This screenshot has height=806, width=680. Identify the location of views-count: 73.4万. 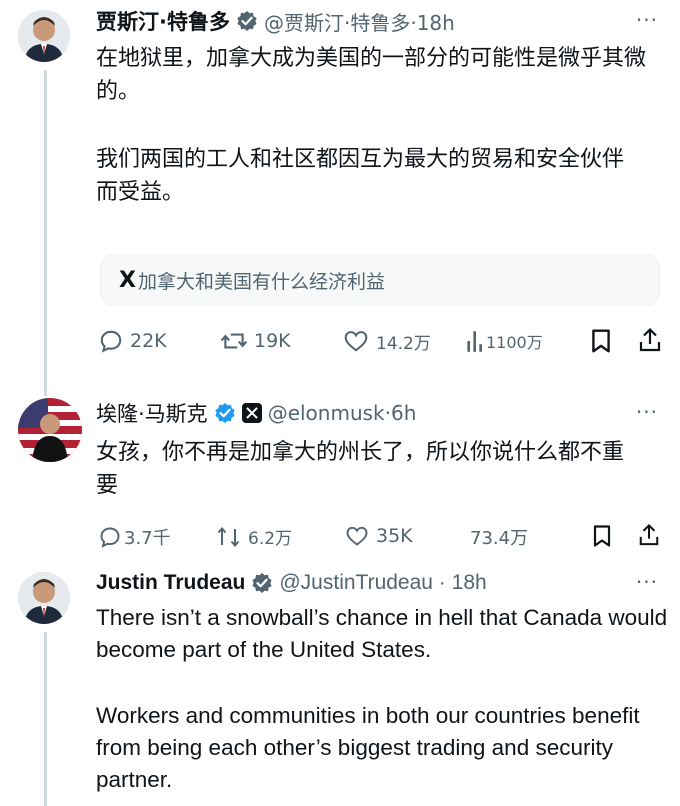
(499, 538).